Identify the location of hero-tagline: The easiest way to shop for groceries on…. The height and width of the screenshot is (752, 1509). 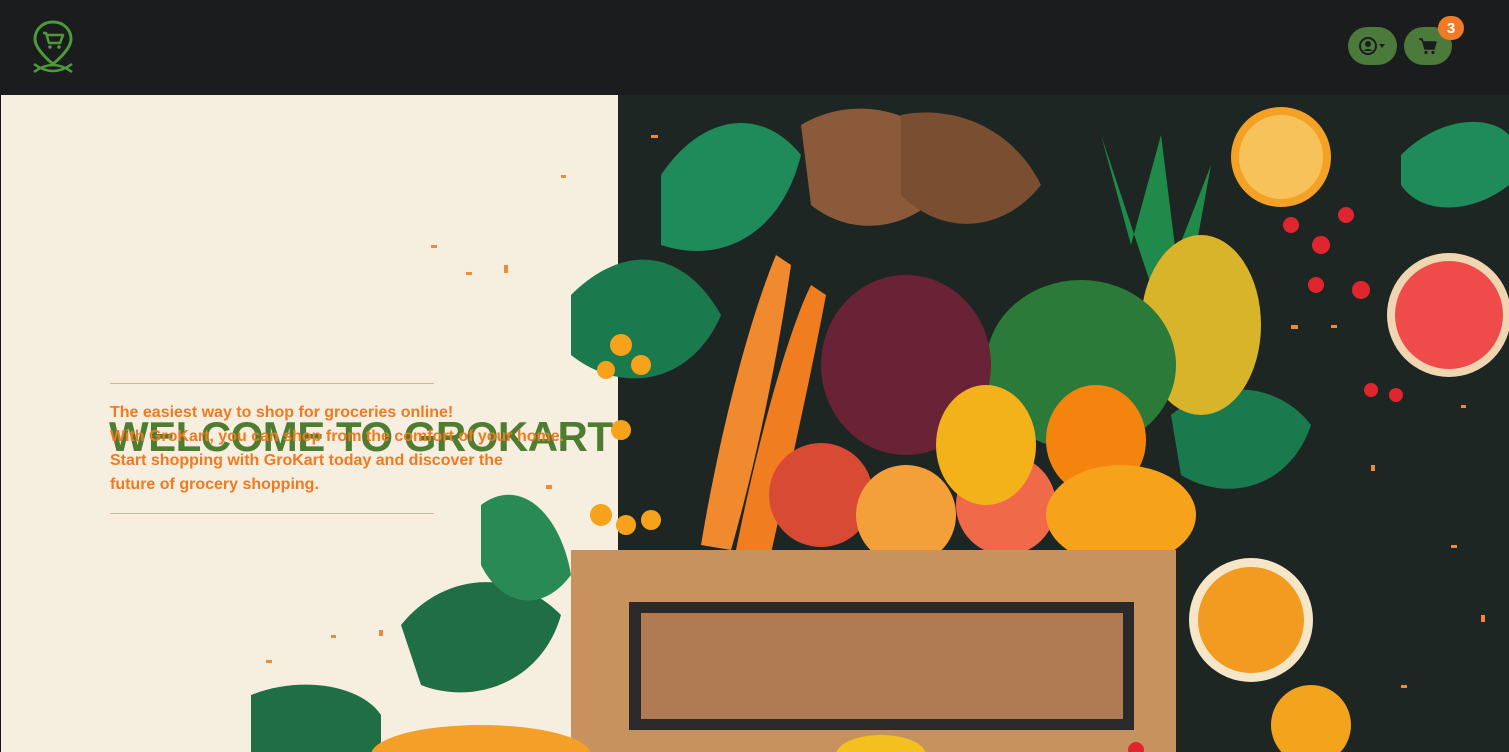
(337, 449).